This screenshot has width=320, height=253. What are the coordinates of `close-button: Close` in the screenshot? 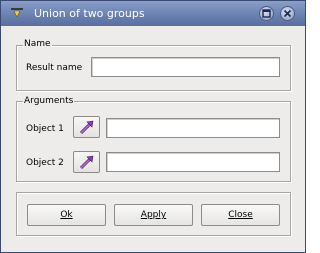 It's located at (240, 215).